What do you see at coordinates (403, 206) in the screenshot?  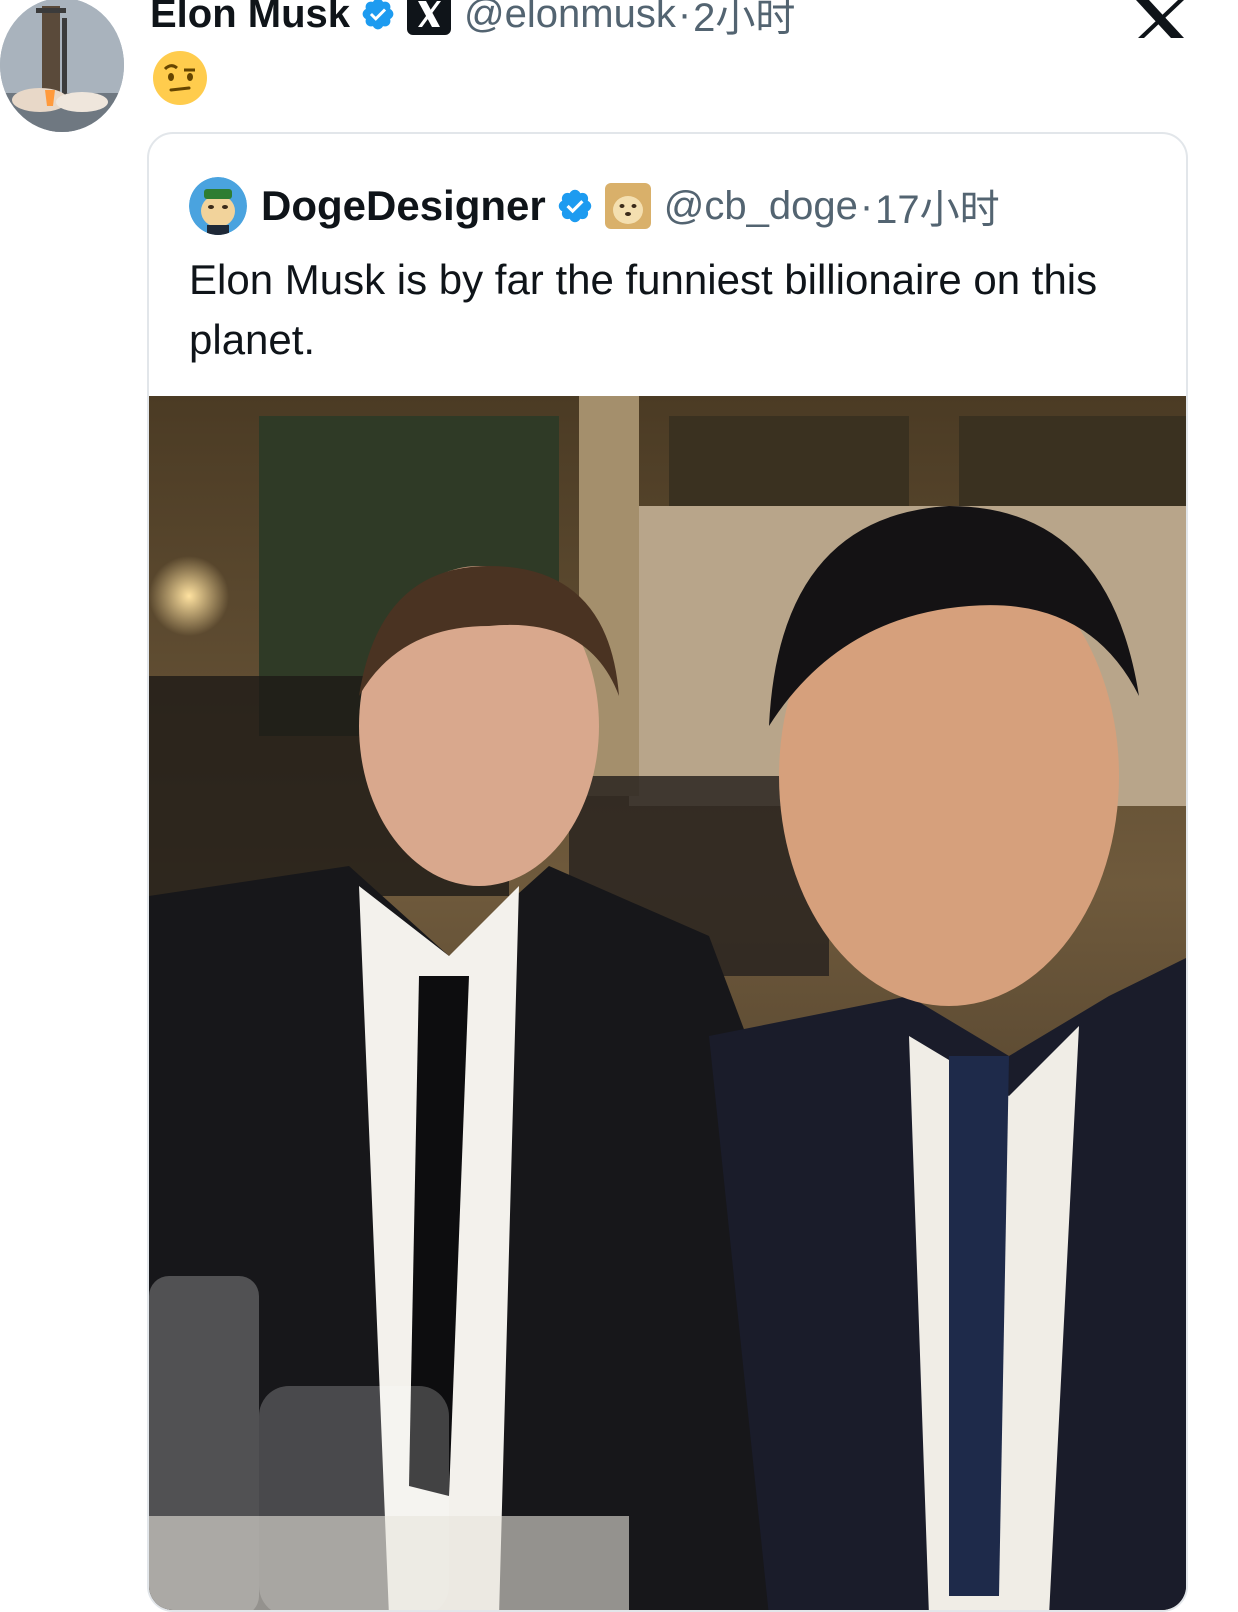 I see `quote-author-name: DogeDesigner` at bounding box center [403, 206].